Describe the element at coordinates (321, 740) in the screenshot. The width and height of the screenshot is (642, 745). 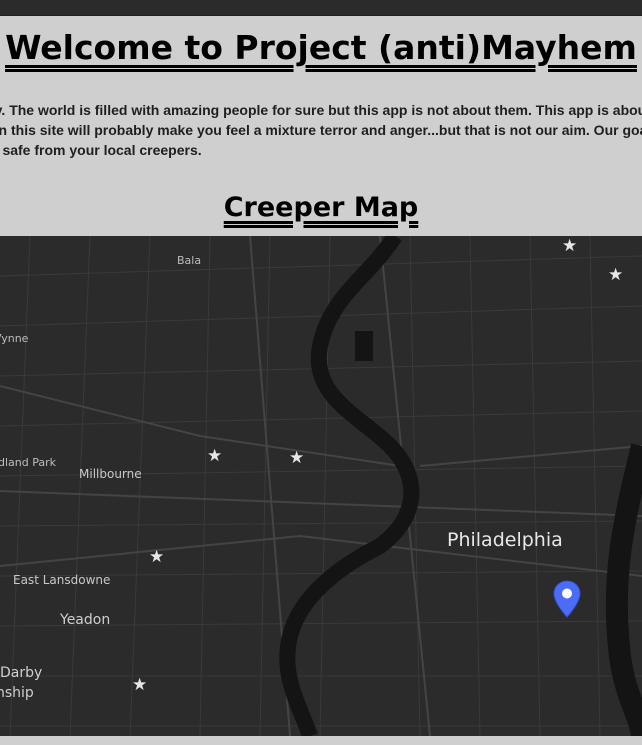
I see `bottom-strip` at that location.